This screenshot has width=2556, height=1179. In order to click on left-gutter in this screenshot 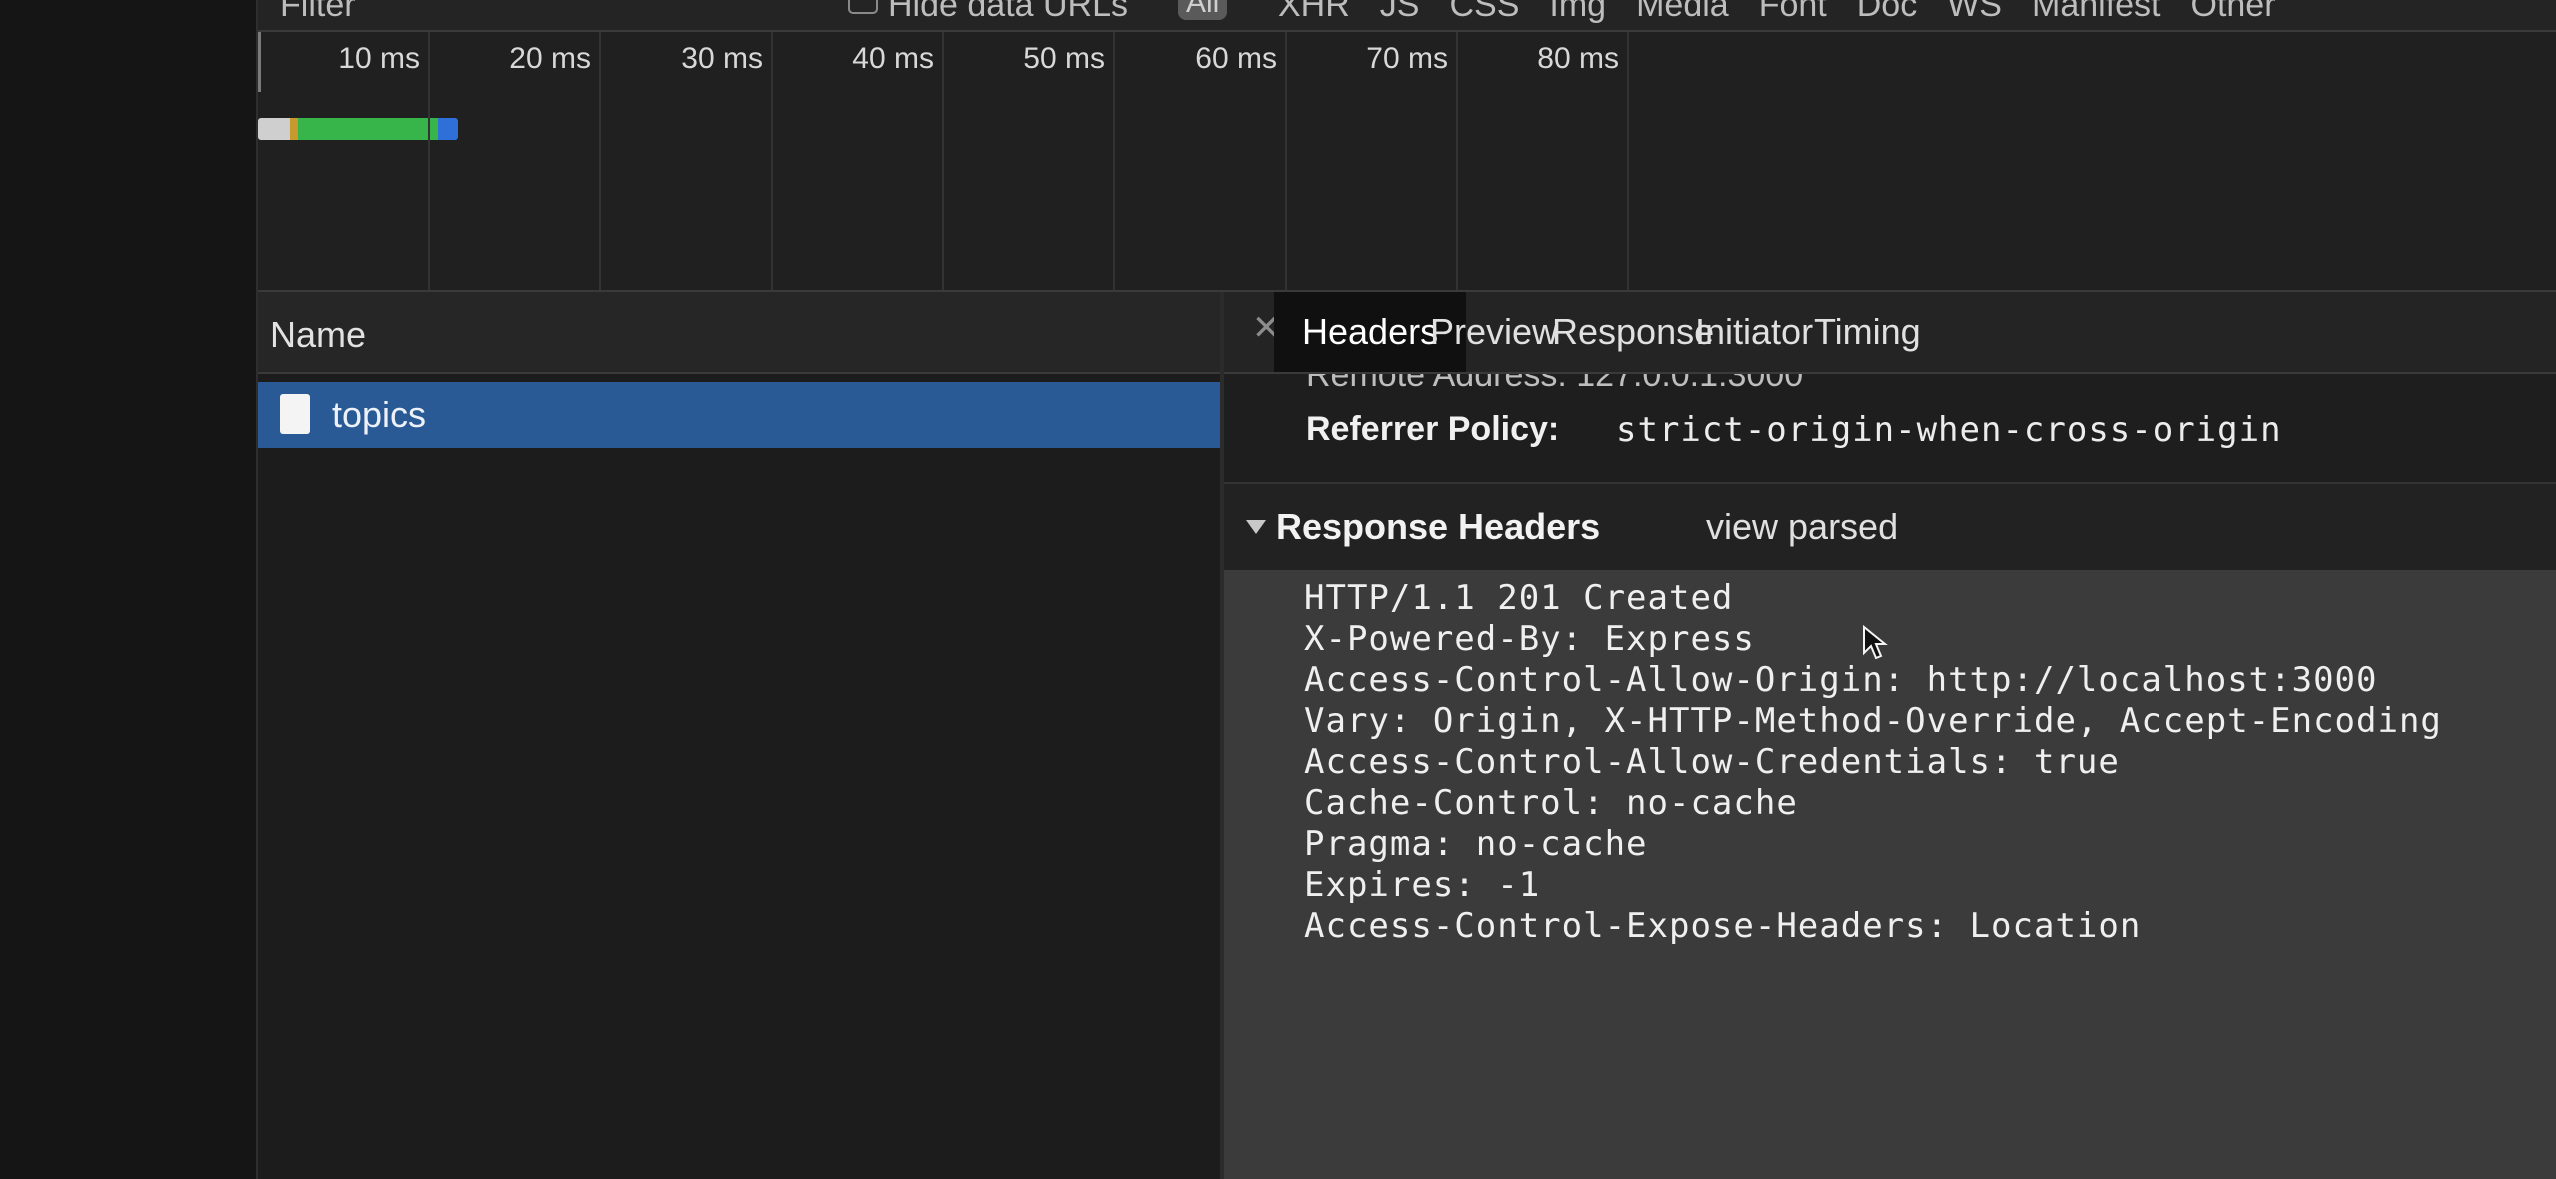, I will do `click(129, 589)`.